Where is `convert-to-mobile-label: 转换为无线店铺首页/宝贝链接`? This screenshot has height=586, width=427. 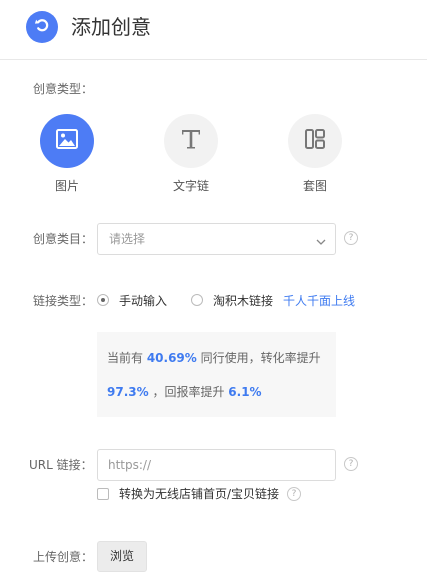
convert-to-mobile-label: 转换为无线店铺首页/宝贝链接 is located at coordinates (199, 494).